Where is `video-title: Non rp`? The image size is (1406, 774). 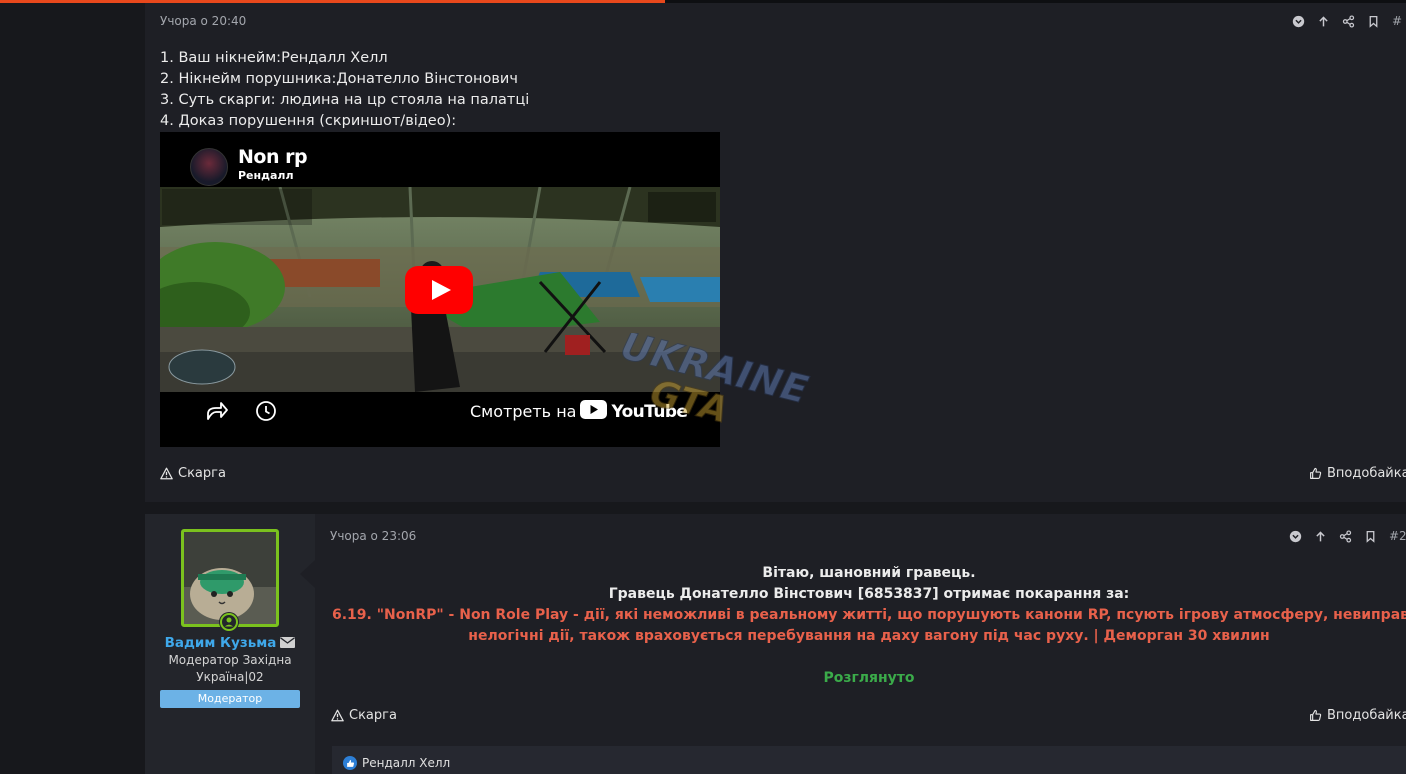 video-title: Non rp is located at coordinates (273, 157).